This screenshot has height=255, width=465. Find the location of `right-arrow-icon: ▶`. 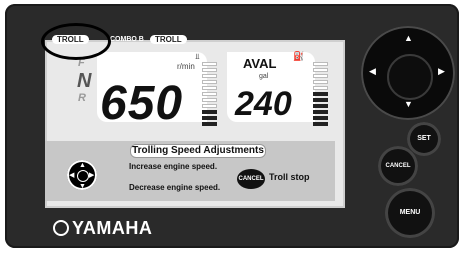

right-arrow-icon: ▶ is located at coordinates (441, 71).